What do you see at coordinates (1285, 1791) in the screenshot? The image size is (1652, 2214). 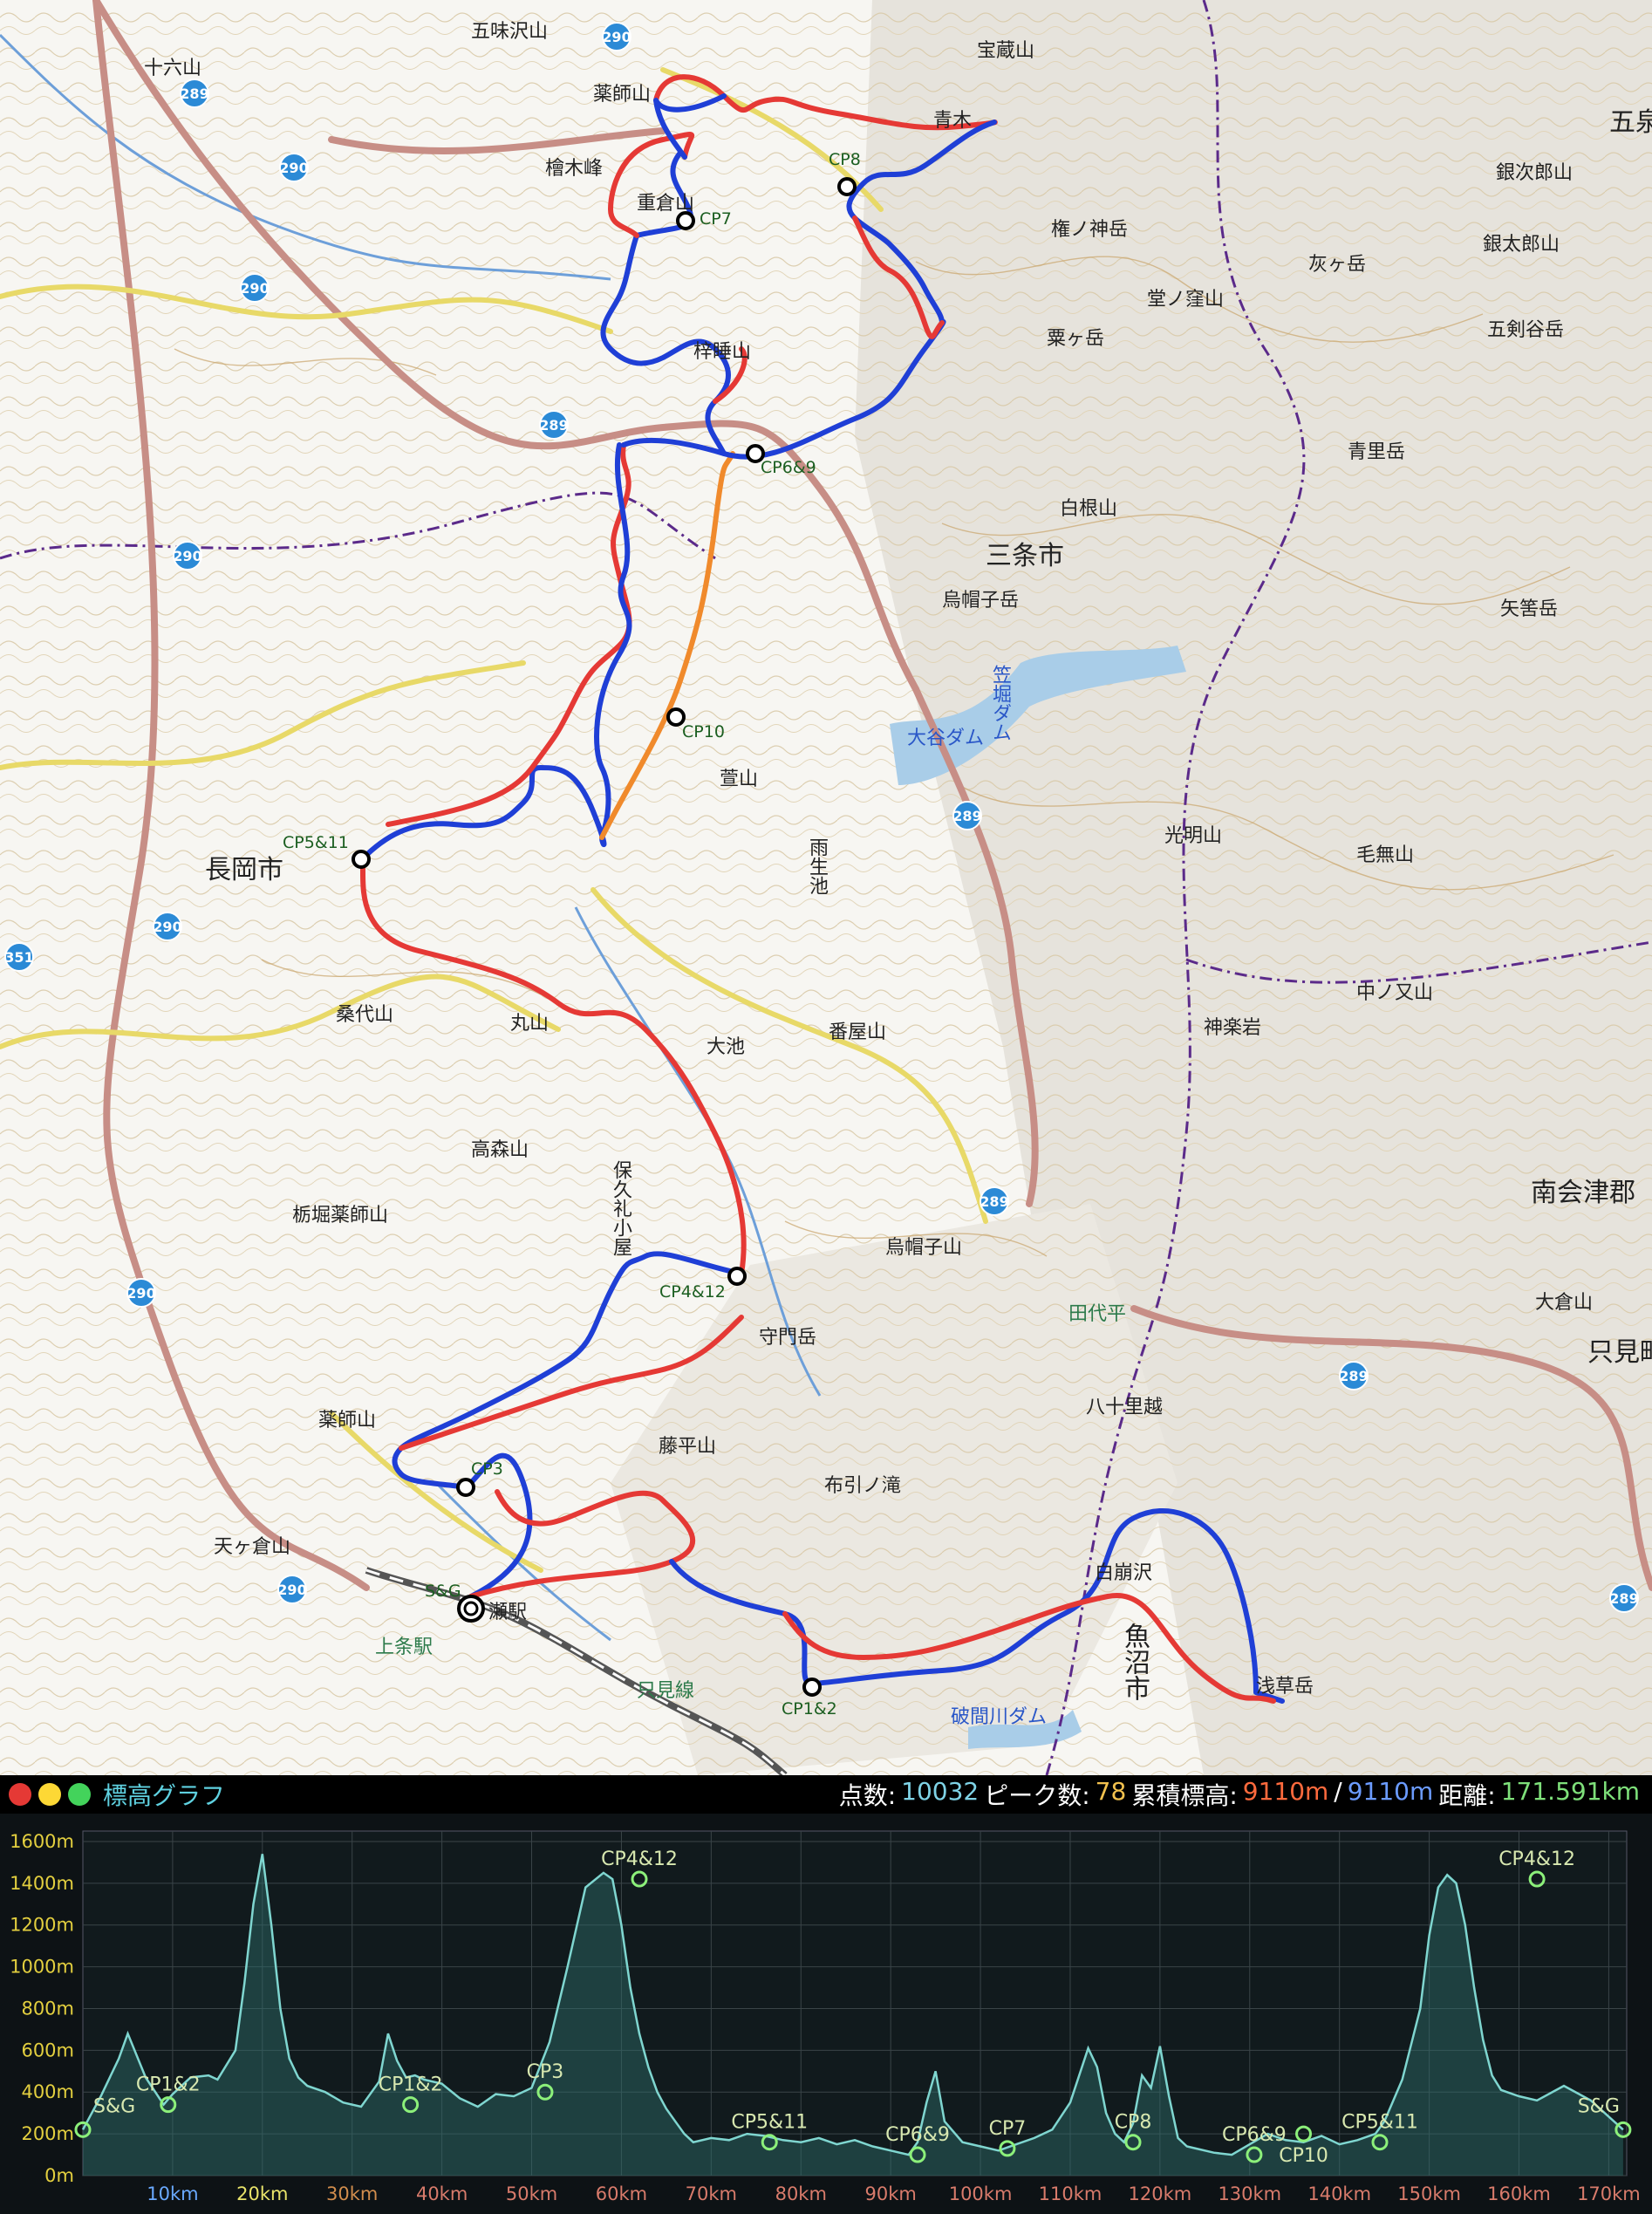 I see `gain-value: 9110m` at bounding box center [1285, 1791].